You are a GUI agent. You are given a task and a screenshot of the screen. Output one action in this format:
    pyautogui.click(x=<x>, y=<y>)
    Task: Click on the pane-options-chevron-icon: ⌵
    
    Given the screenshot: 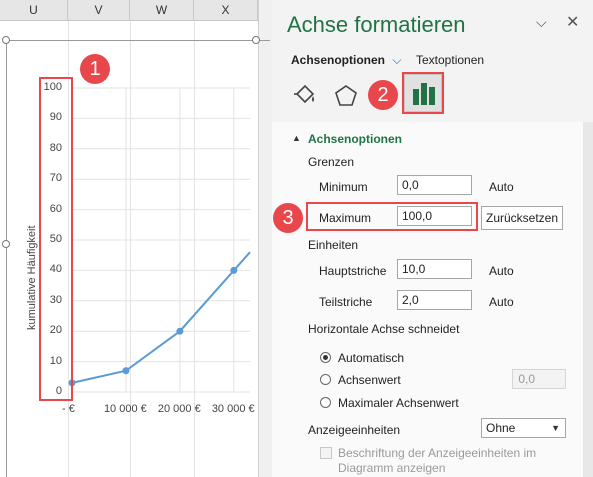 What is the action you would take?
    pyautogui.click(x=541, y=22)
    